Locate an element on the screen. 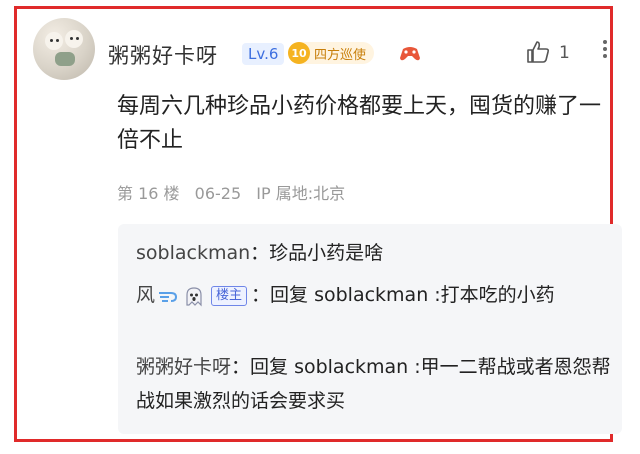 This screenshot has width=640, height=454. ip-location: IP 属地:北京 is located at coordinates (301, 193).